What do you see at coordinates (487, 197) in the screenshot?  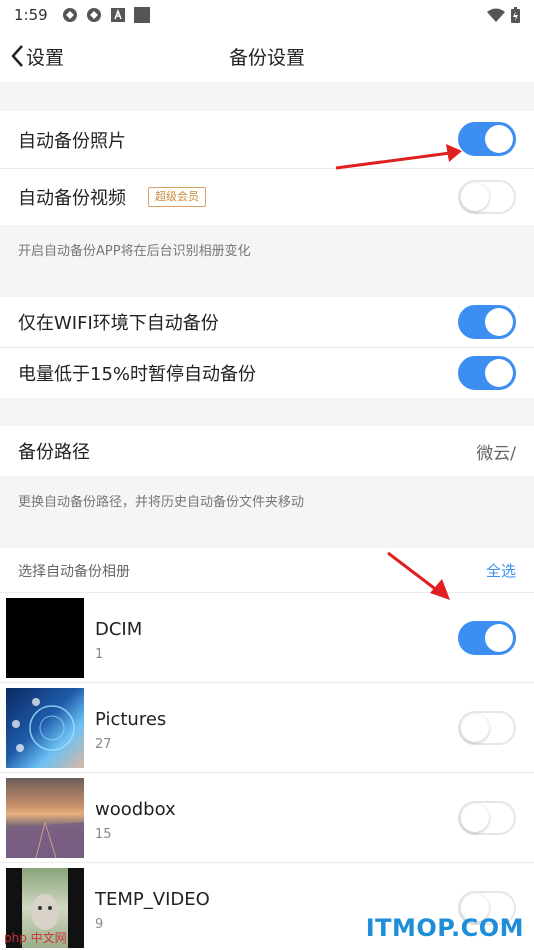 I see `auto-video-toggle` at bounding box center [487, 197].